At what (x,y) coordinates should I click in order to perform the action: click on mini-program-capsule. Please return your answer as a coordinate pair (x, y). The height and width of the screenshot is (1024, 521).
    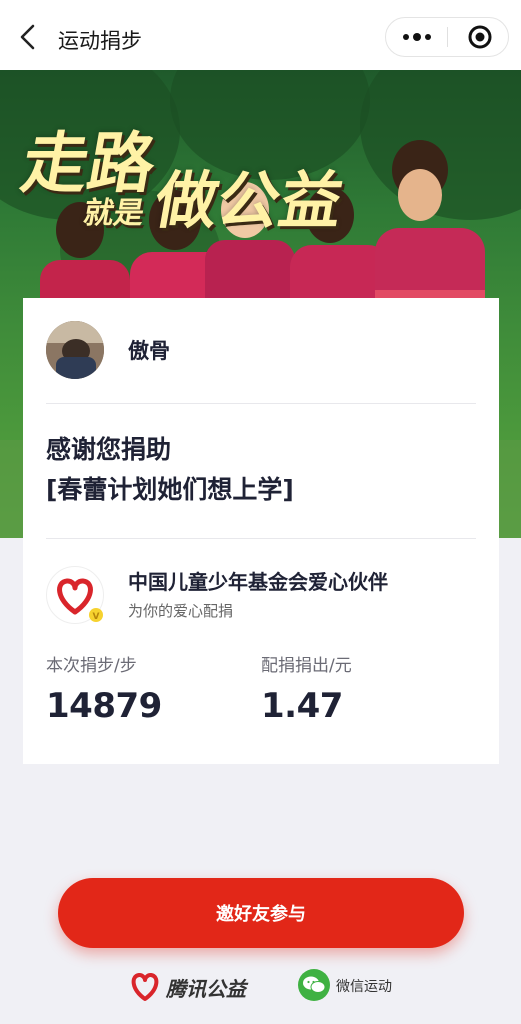
    Looking at the image, I should click on (447, 37).